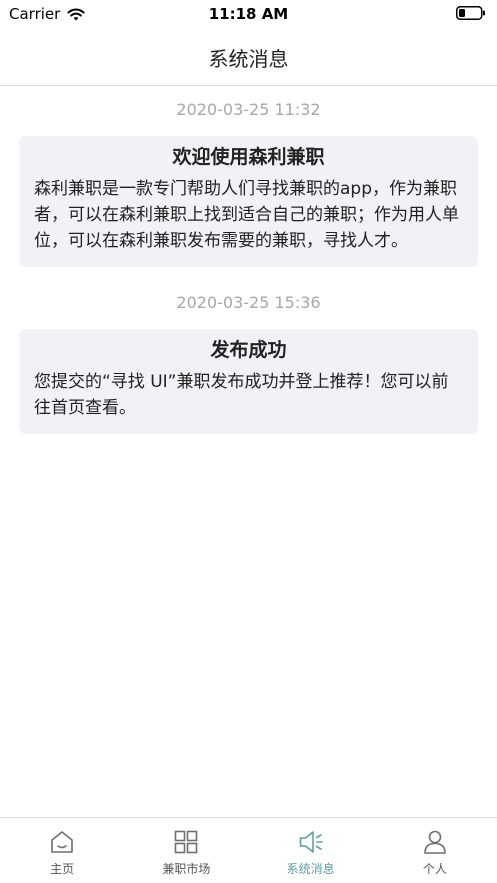 Image resolution: width=497 pixels, height=883 pixels. I want to click on tab-label: 兼职市场, so click(186, 869).